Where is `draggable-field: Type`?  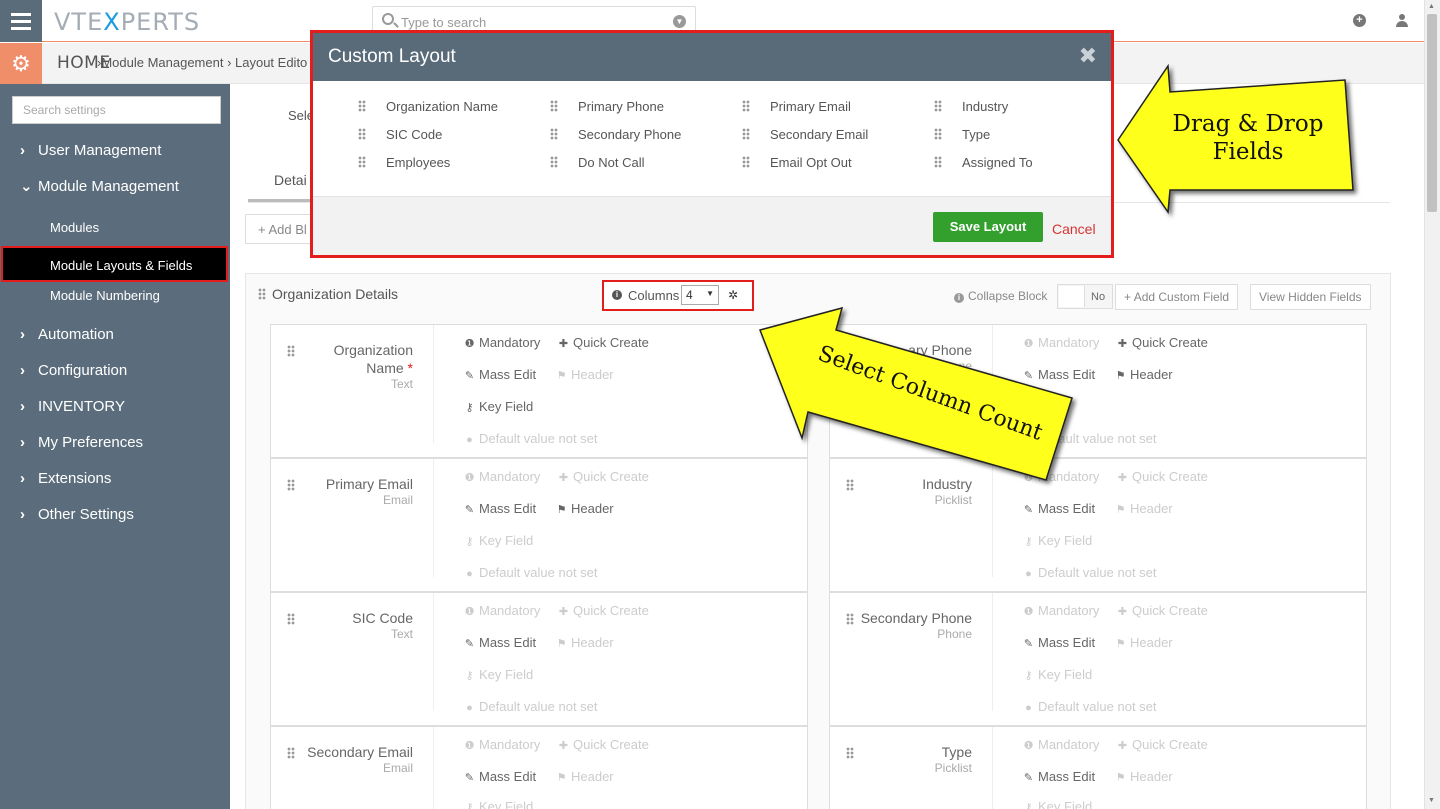
draggable-field: Type is located at coordinates (962, 134).